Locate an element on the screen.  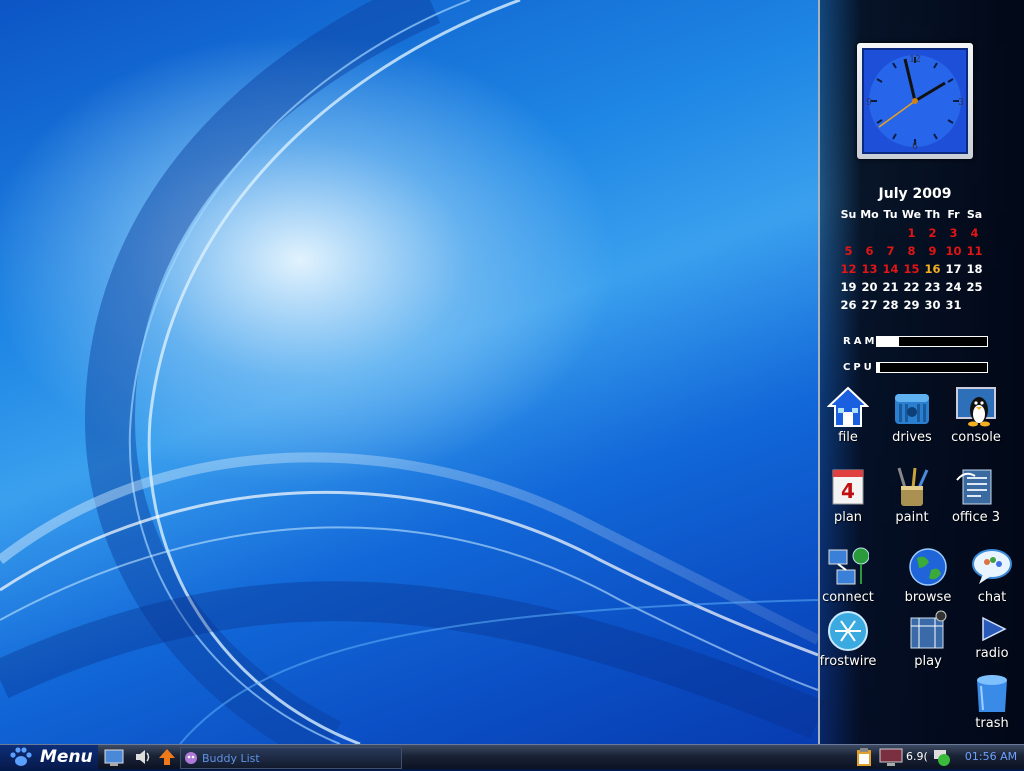
analog-clock-widget: 12 6 3 9 is located at coordinates (915, 101).